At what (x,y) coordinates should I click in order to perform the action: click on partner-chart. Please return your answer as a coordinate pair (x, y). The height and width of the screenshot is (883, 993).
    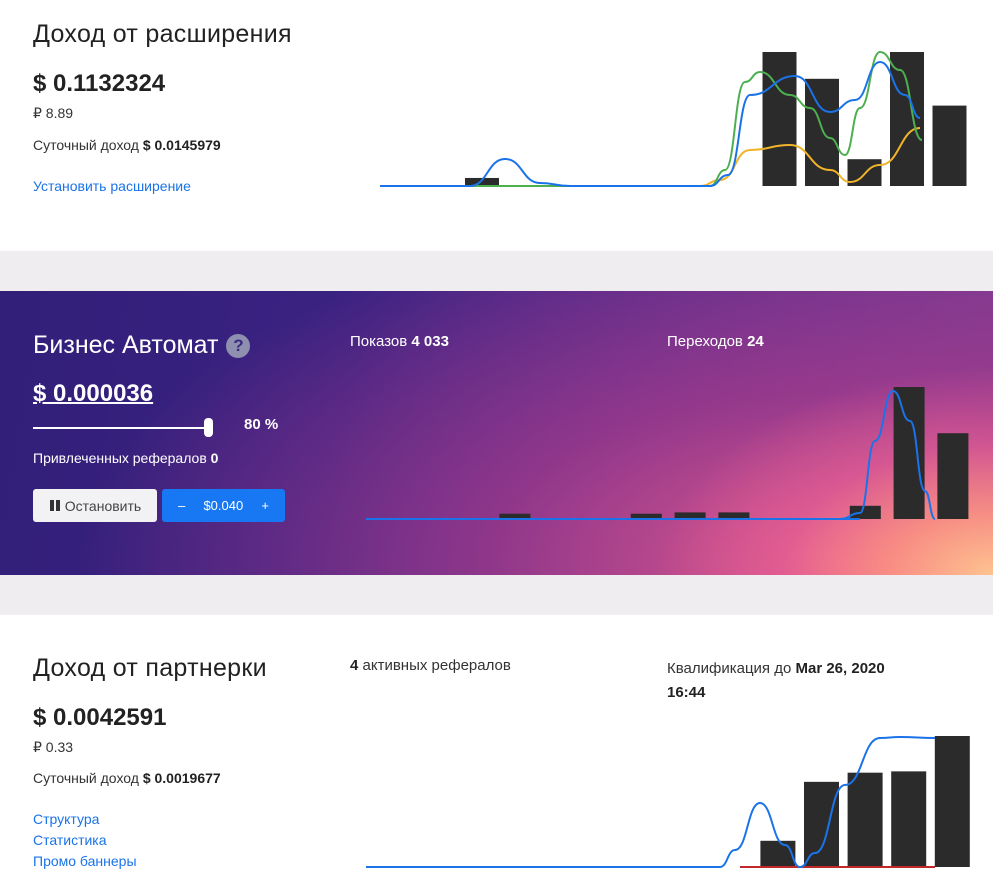
    Looking at the image, I should click on (668, 802).